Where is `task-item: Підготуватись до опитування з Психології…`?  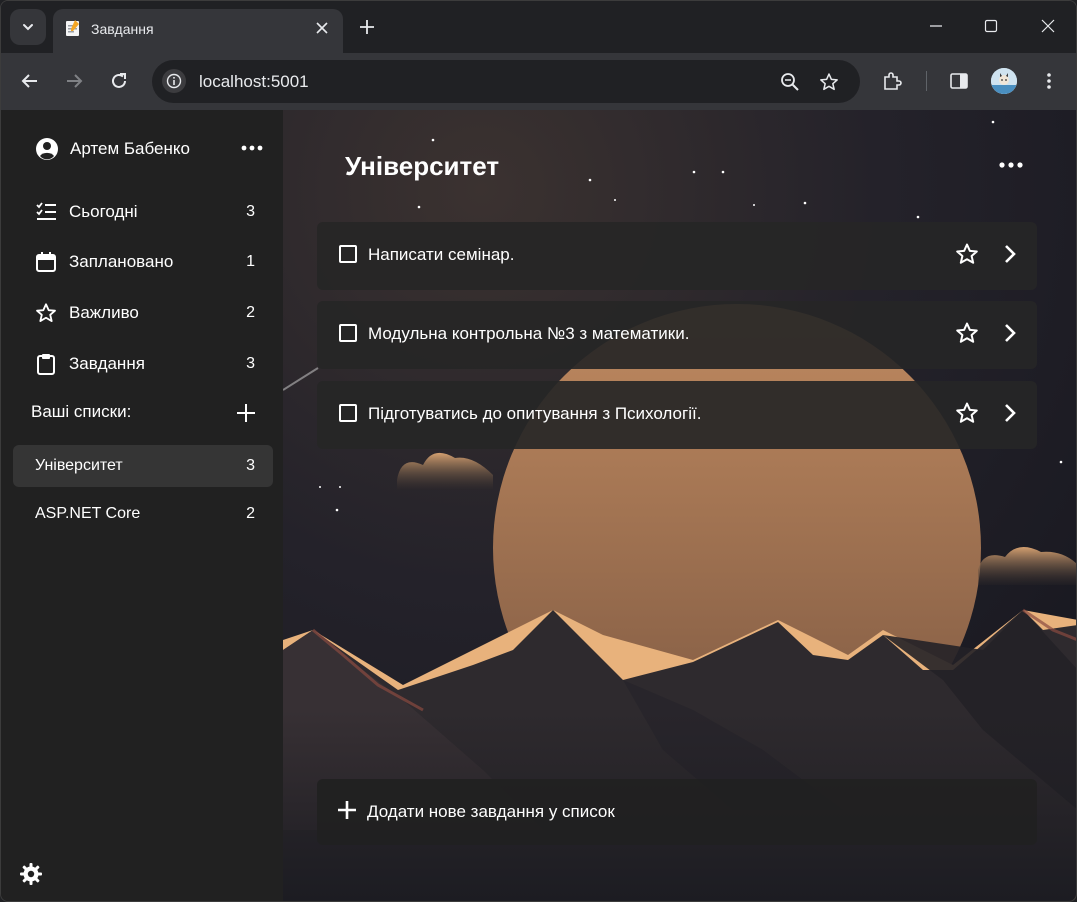
task-item: Підготуватись до опитування з Психології… is located at coordinates (677, 415).